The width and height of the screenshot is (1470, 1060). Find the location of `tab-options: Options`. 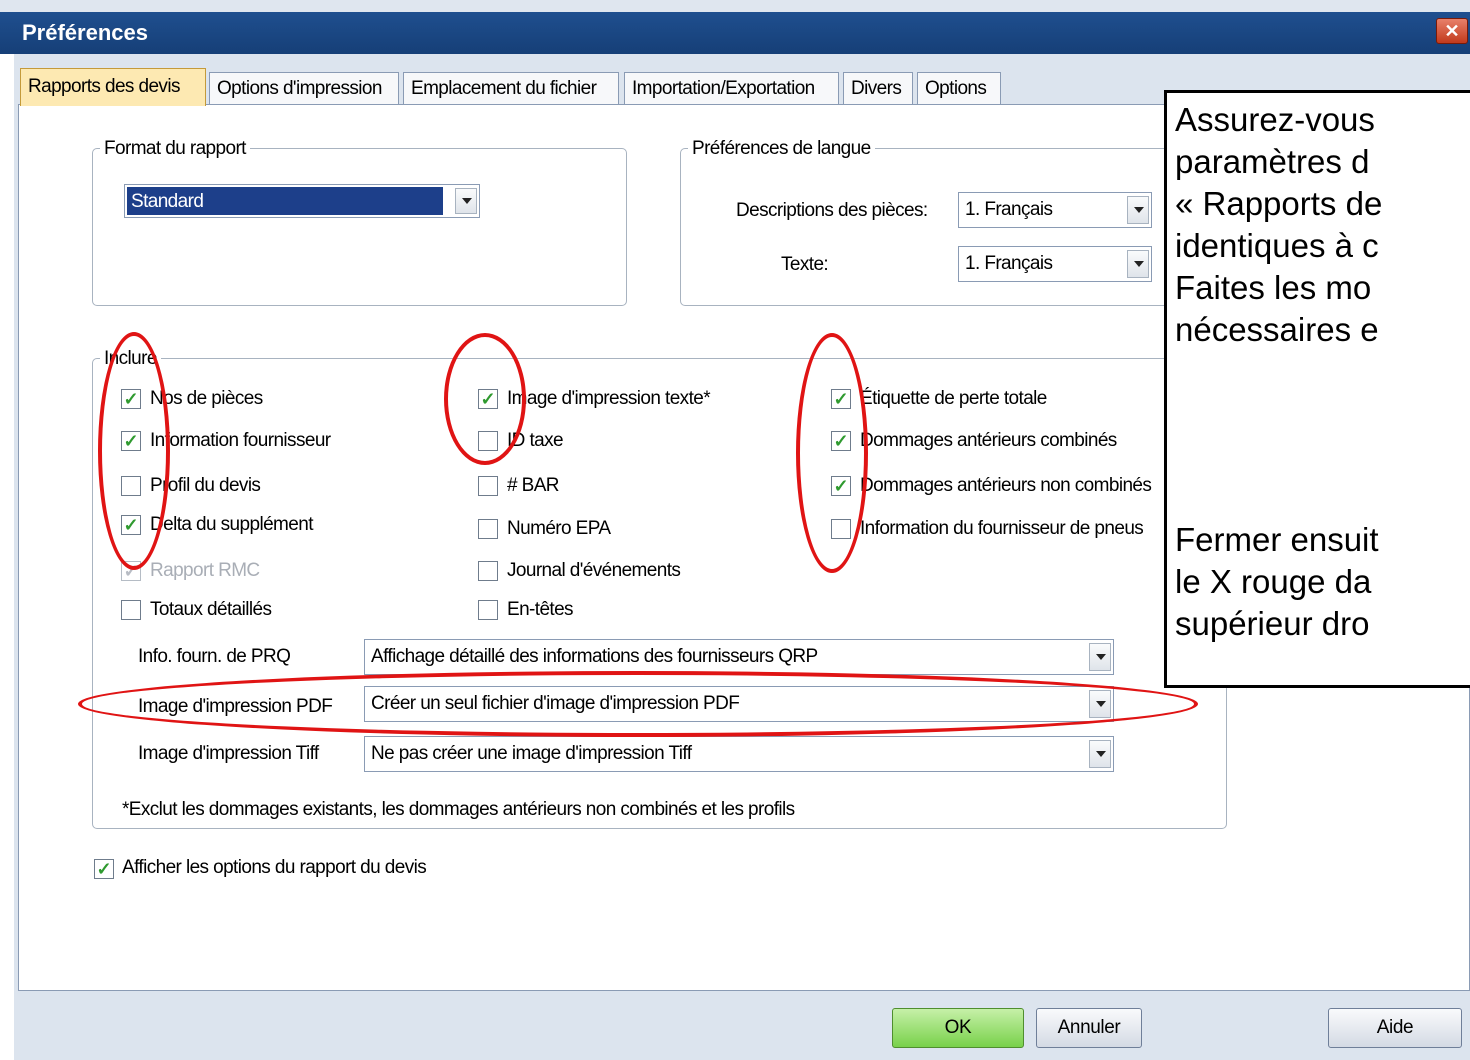

tab-options: Options is located at coordinates (959, 88).